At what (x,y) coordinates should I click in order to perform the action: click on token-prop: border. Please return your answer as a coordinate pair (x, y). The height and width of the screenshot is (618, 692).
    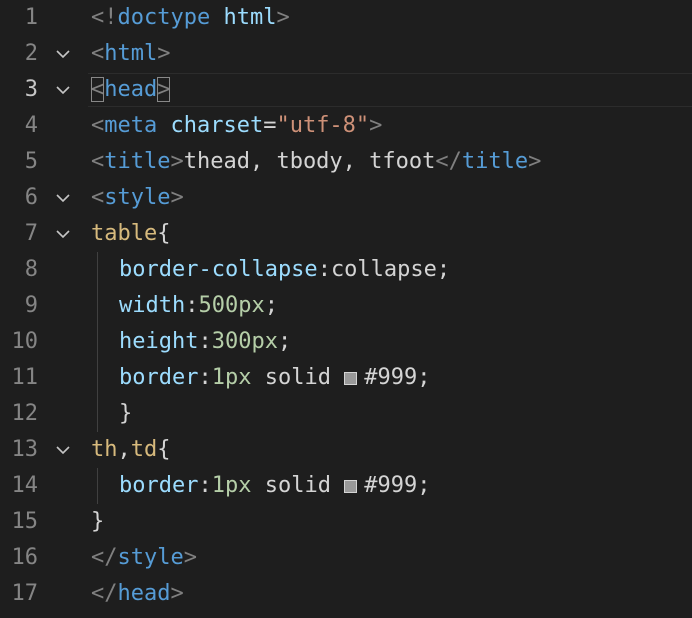
    Looking at the image, I should click on (159, 485).